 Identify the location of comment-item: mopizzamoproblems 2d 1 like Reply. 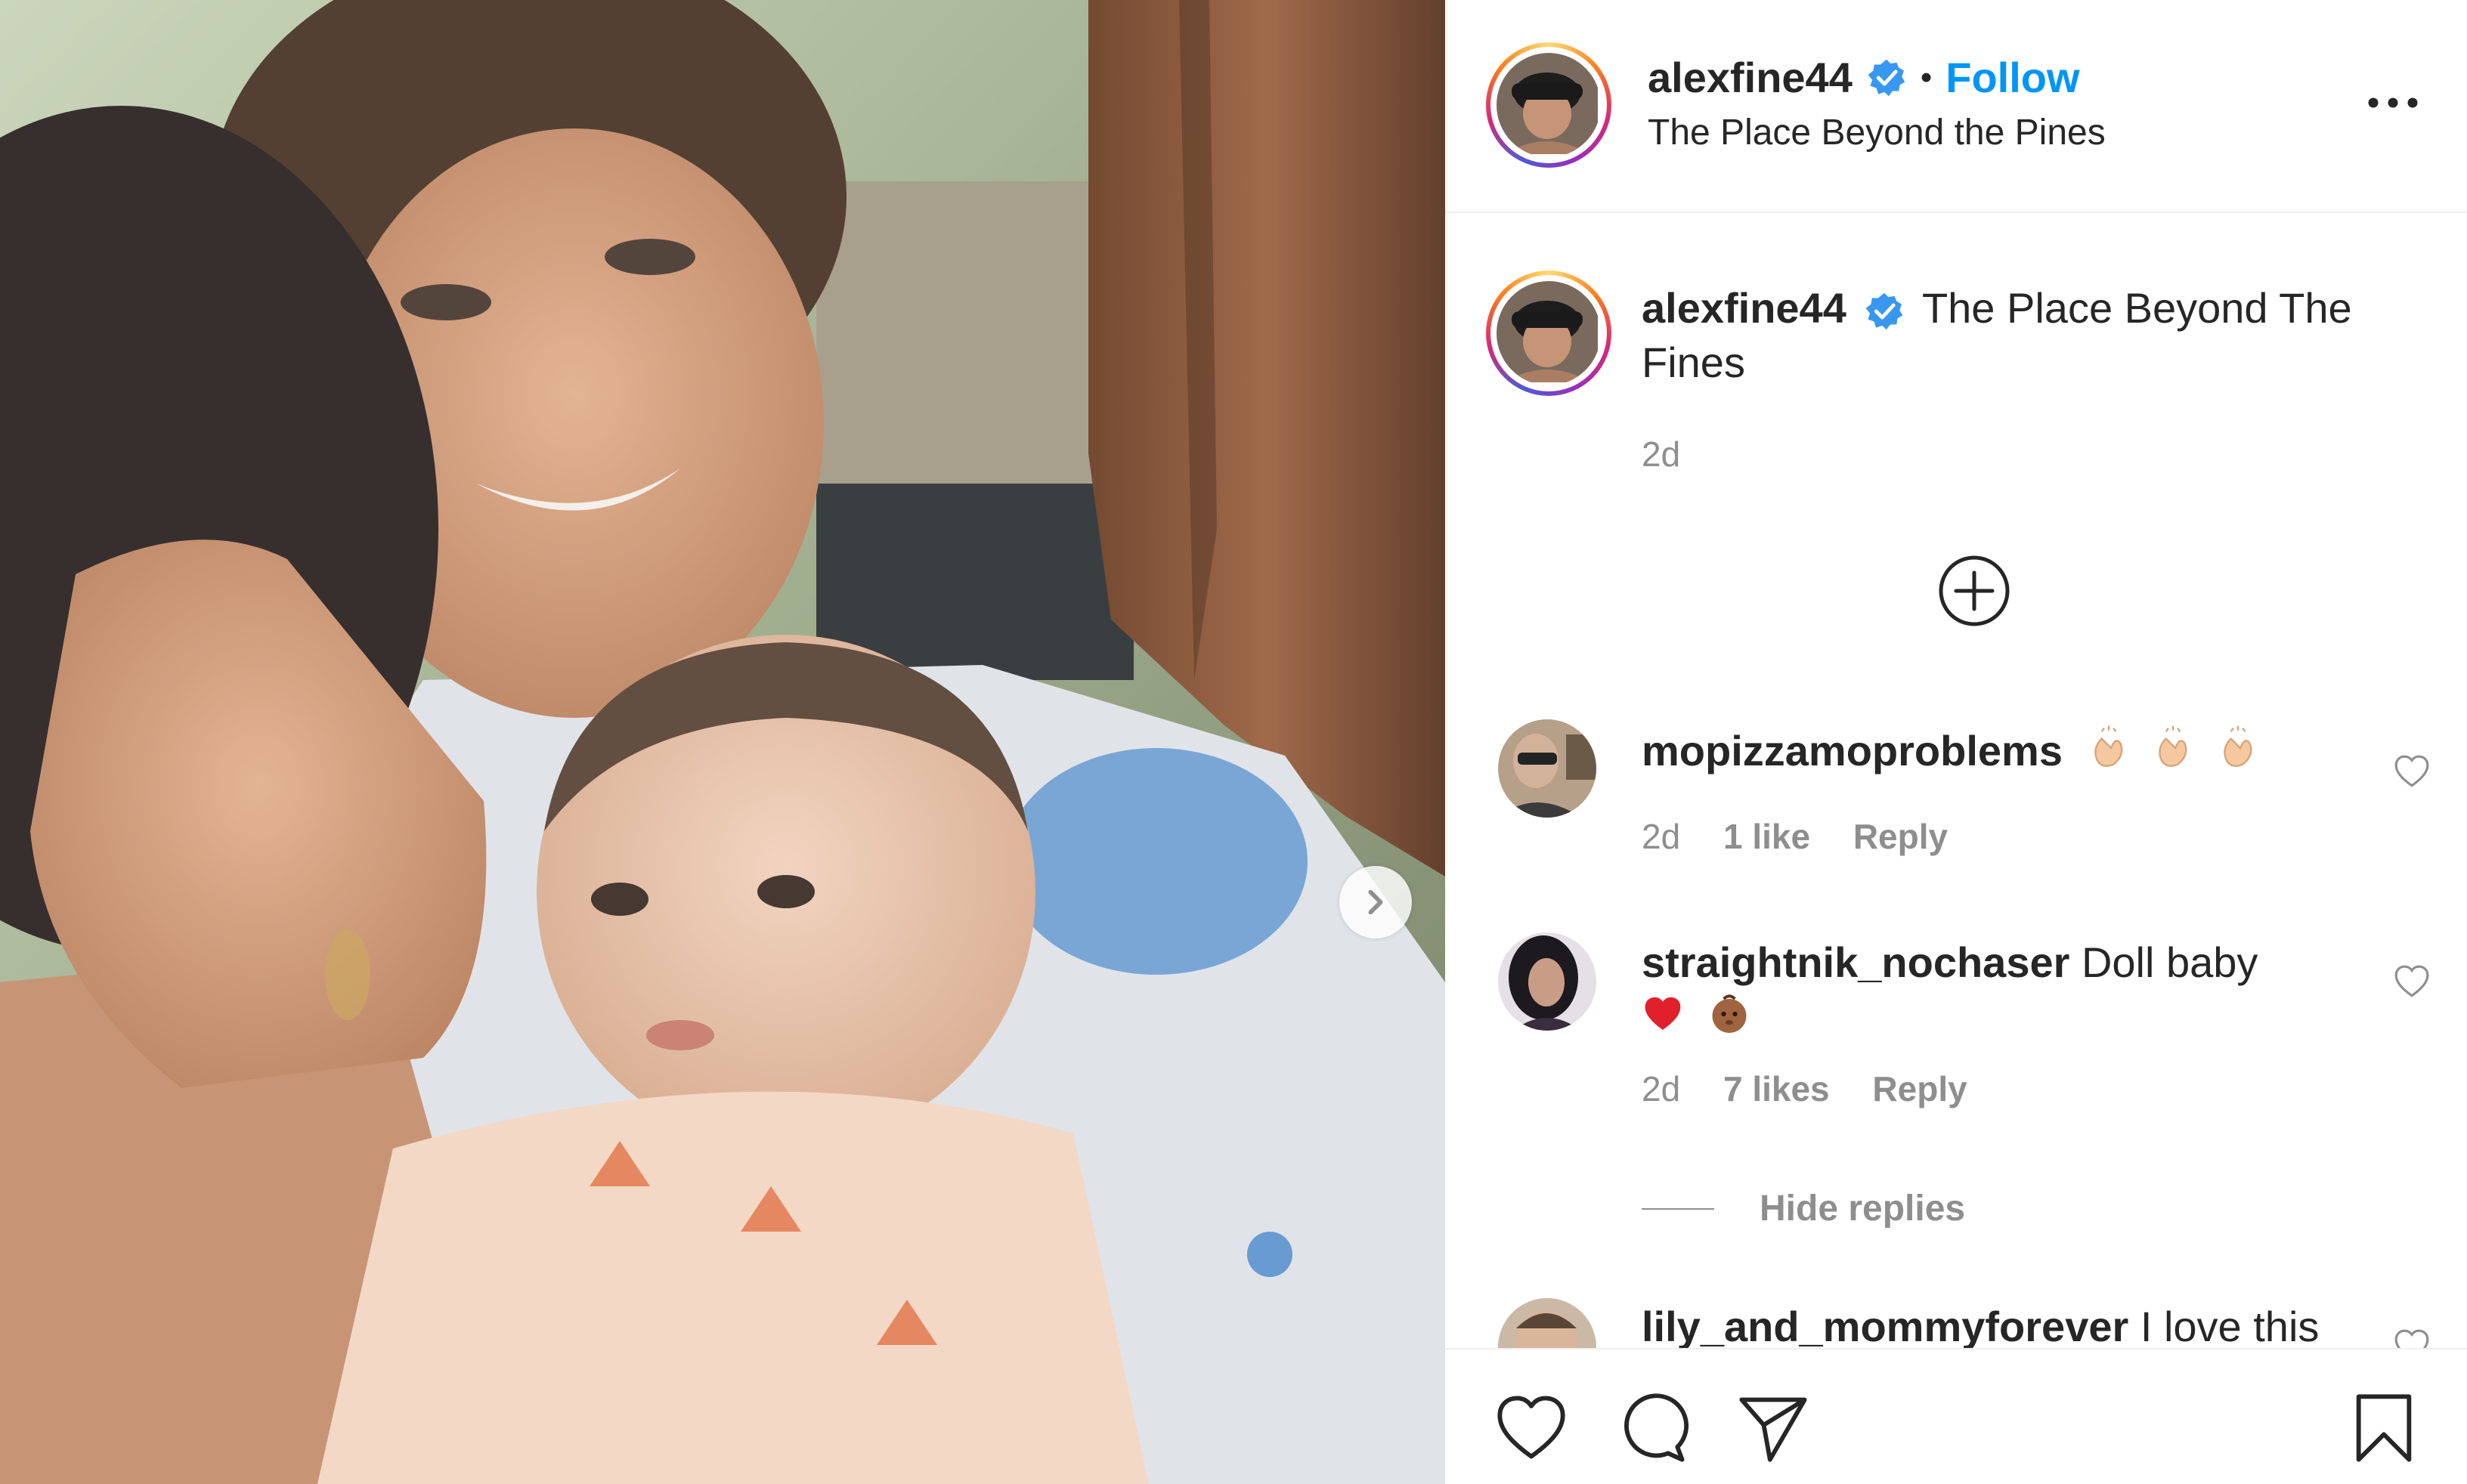
(1956, 794).